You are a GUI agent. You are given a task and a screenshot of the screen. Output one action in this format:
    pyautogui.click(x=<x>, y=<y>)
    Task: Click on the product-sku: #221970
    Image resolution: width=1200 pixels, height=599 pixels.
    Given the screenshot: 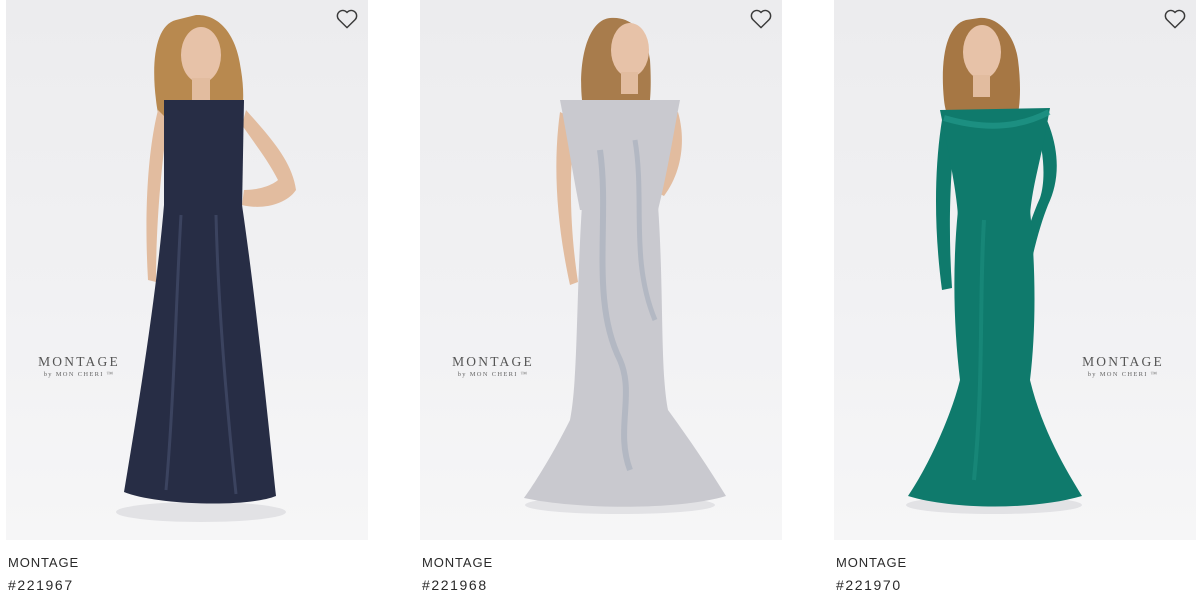 What is the action you would take?
    pyautogui.click(x=871, y=585)
    